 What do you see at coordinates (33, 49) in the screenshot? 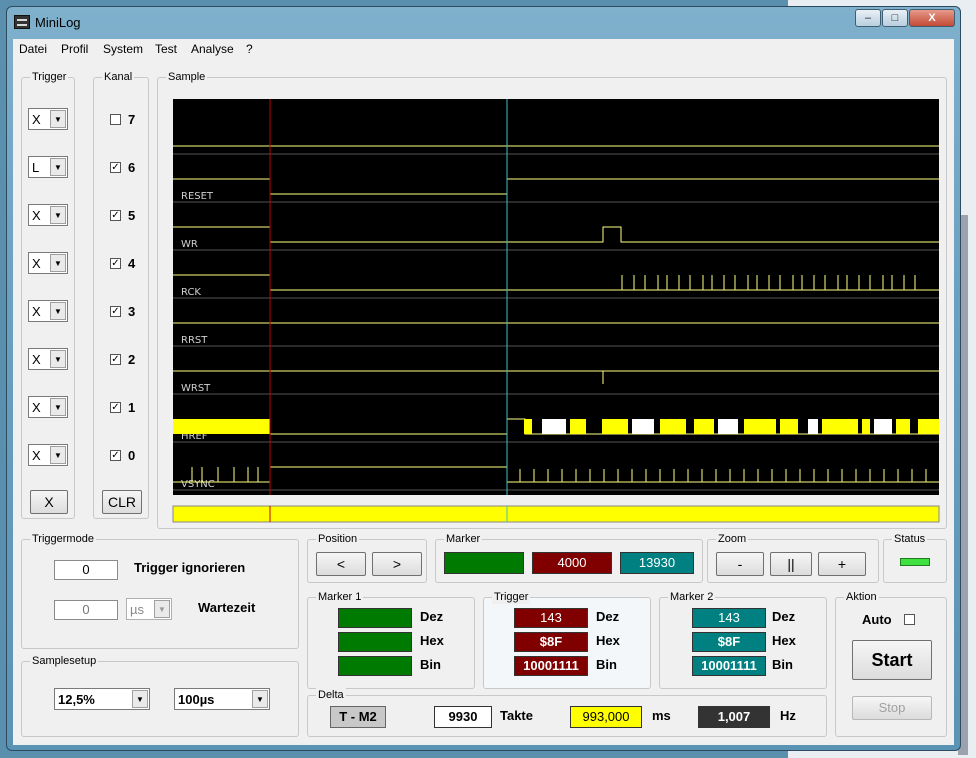
I see `menu-datei: Datei` at bounding box center [33, 49].